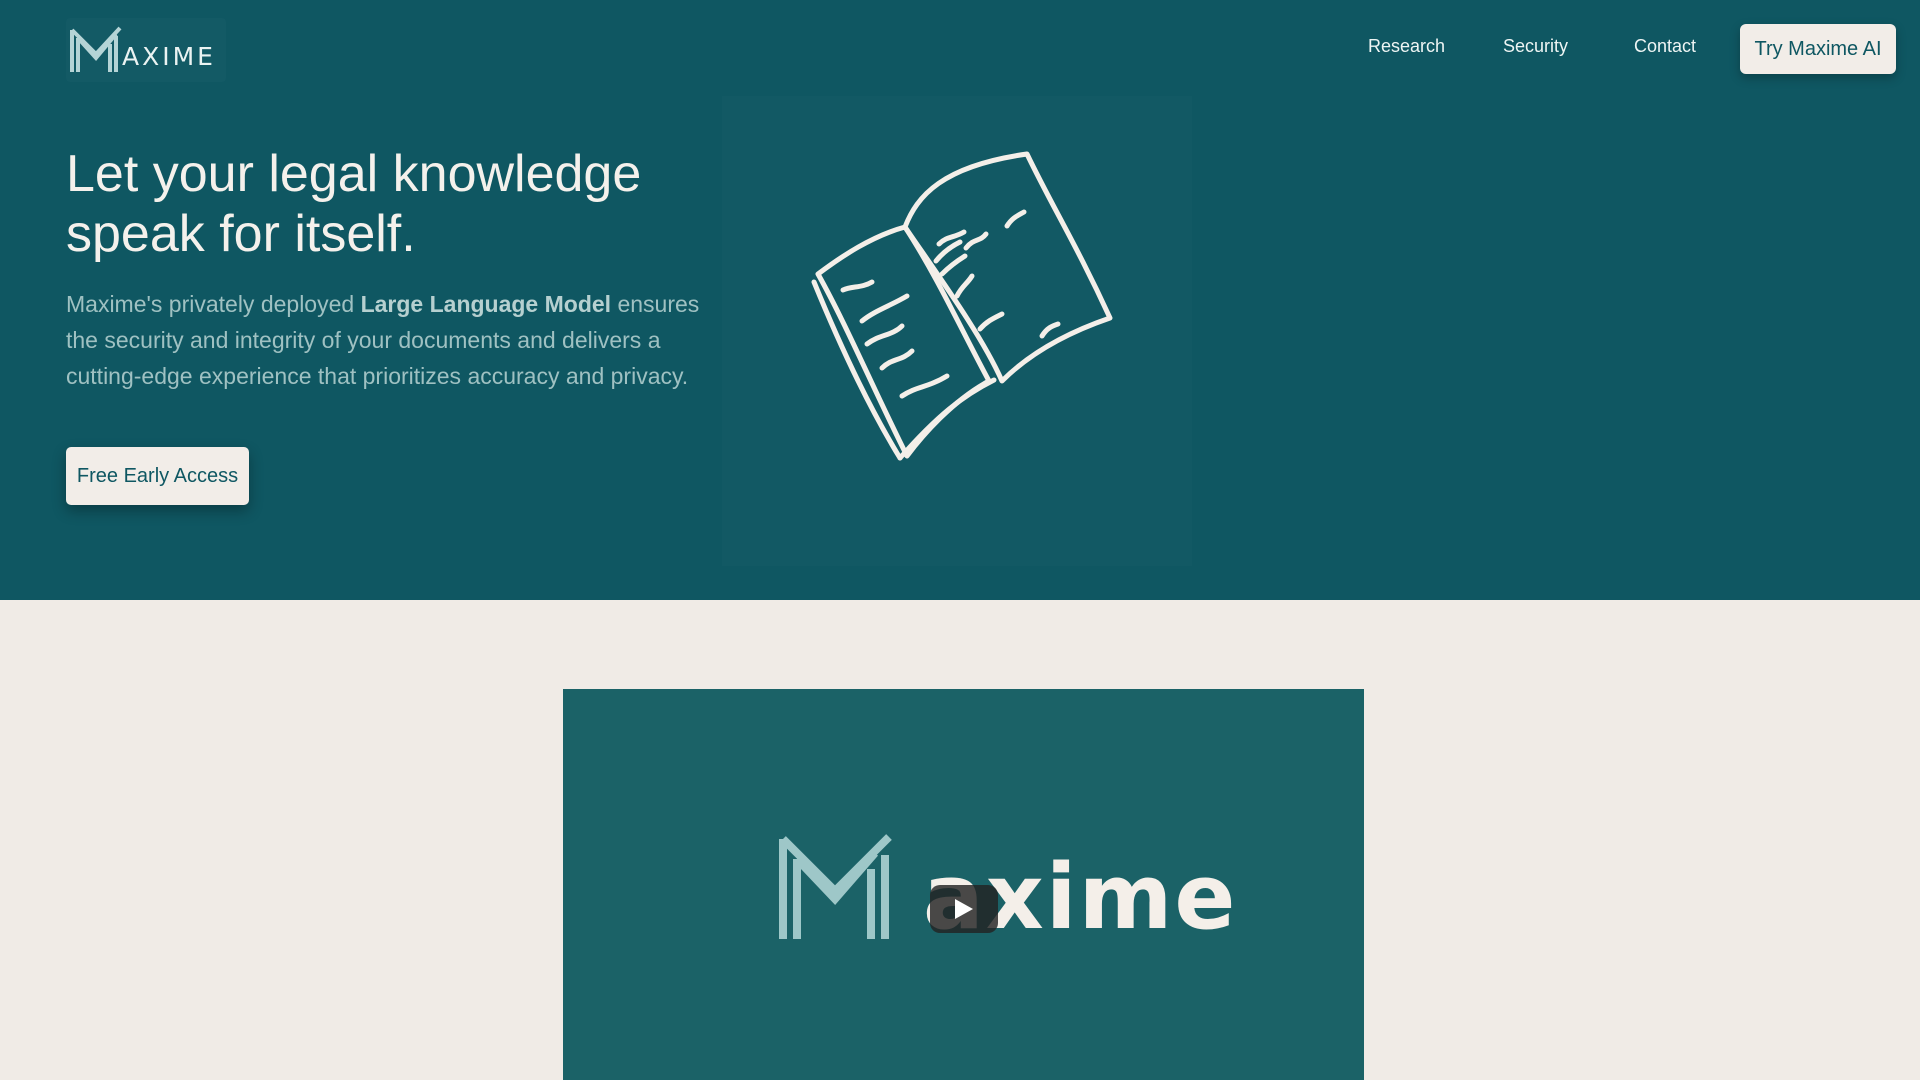  Describe the element at coordinates (1665, 46) in the screenshot. I see `nav-contact: Contact` at that location.